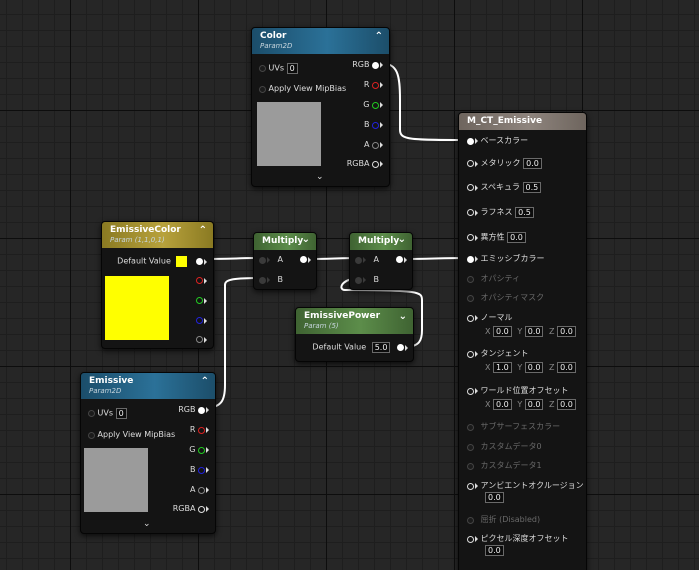 Image resolution: width=699 pixels, height=570 pixels. I want to click on multiply-node-2: Multiply ⌄ A B, so click(381, 261).